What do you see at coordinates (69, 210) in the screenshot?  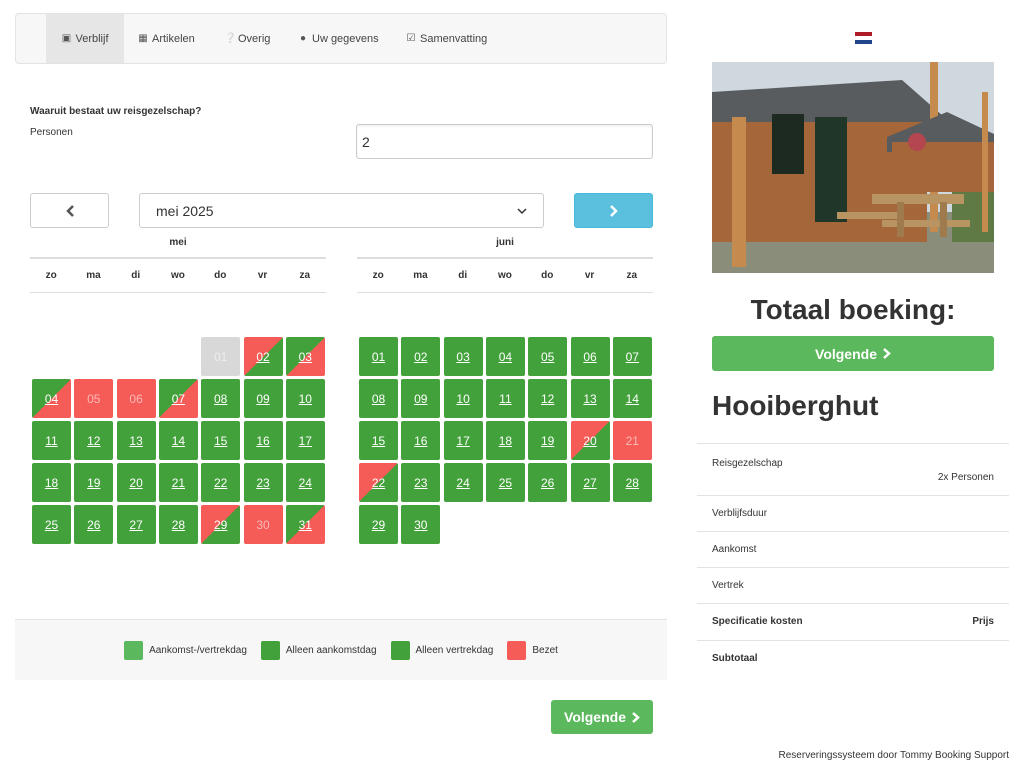 I see `previous-month-button` at bounding box center [69, 210].